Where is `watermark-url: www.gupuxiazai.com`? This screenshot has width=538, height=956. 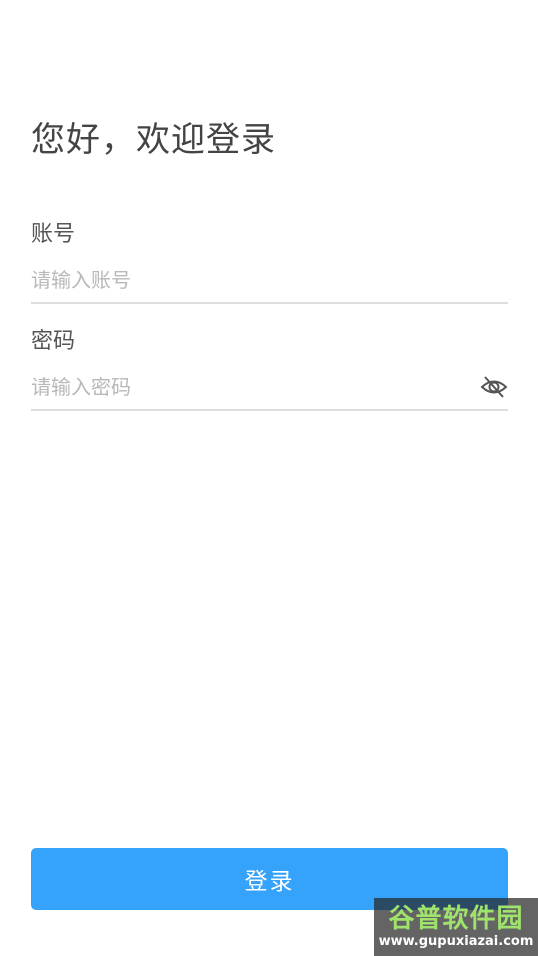 watermark-url: www.gupuxiazai.com is located at coordinates (456, 941).